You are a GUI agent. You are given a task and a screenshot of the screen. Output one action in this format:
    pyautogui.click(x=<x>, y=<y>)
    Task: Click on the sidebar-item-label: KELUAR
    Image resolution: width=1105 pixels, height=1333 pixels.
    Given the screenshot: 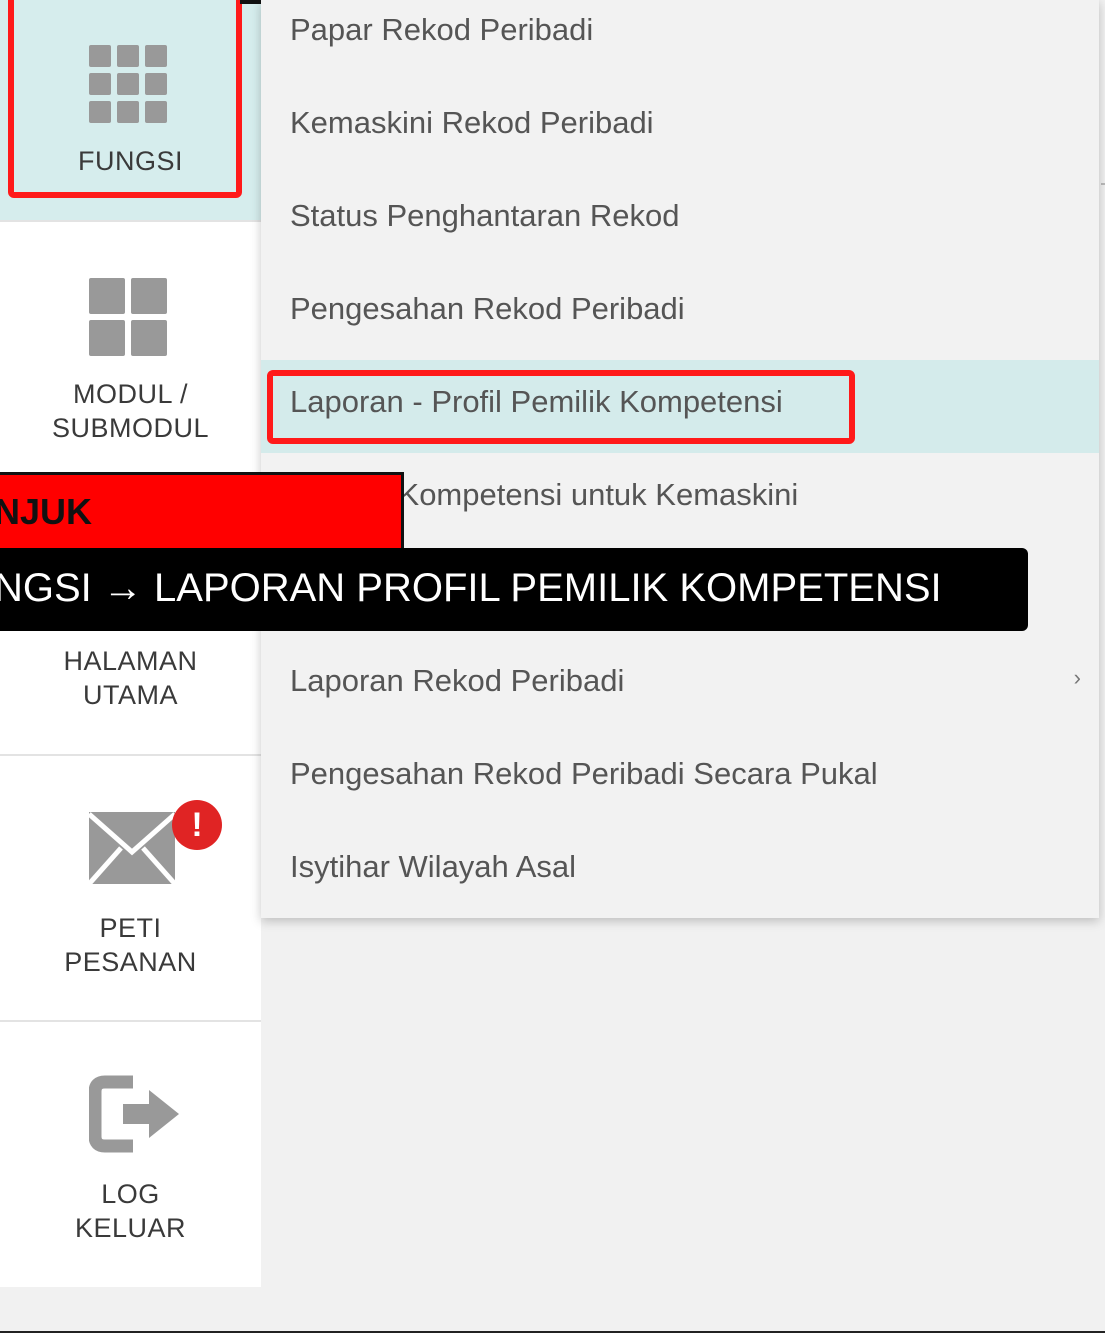 What is the action you would take?
    pyautogui.click(x=130, y=1228)
    